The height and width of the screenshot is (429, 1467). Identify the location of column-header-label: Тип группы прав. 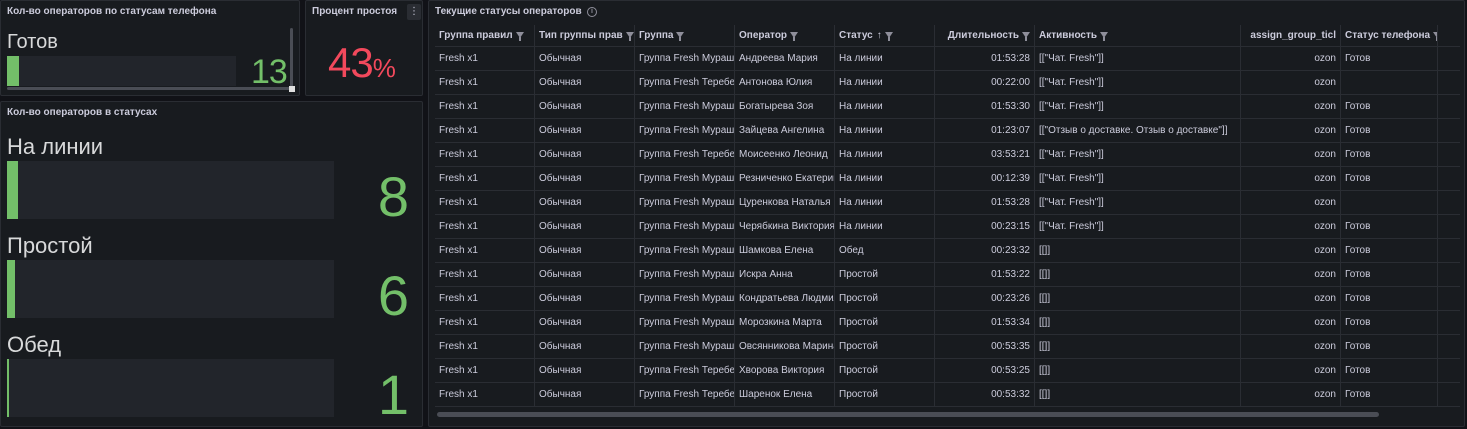
(581, 35).